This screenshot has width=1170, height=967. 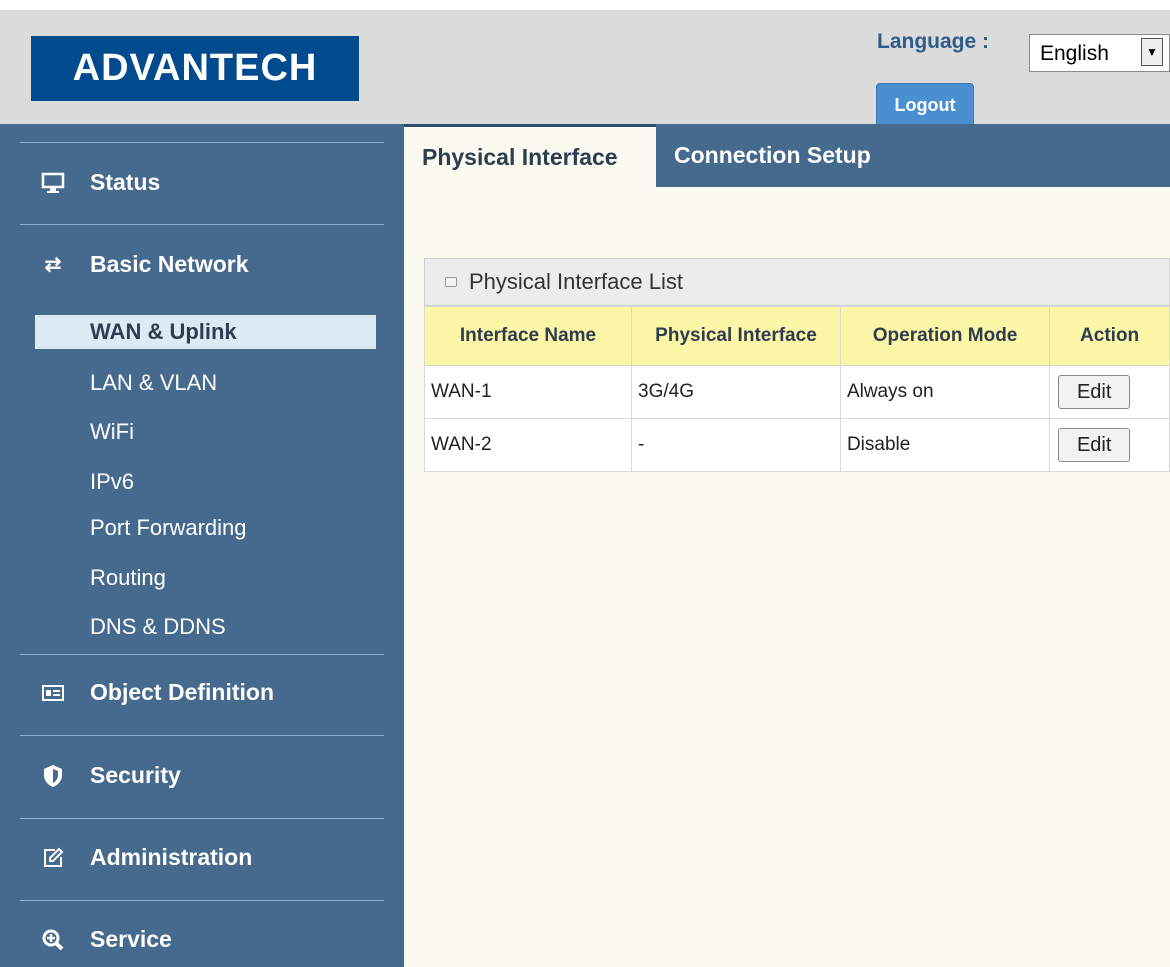 What do you see at coordinates (169, 264) in the screenshot?
I see `sidebar-label-basic-network: Basic Network` at bounding box center [169, 264].